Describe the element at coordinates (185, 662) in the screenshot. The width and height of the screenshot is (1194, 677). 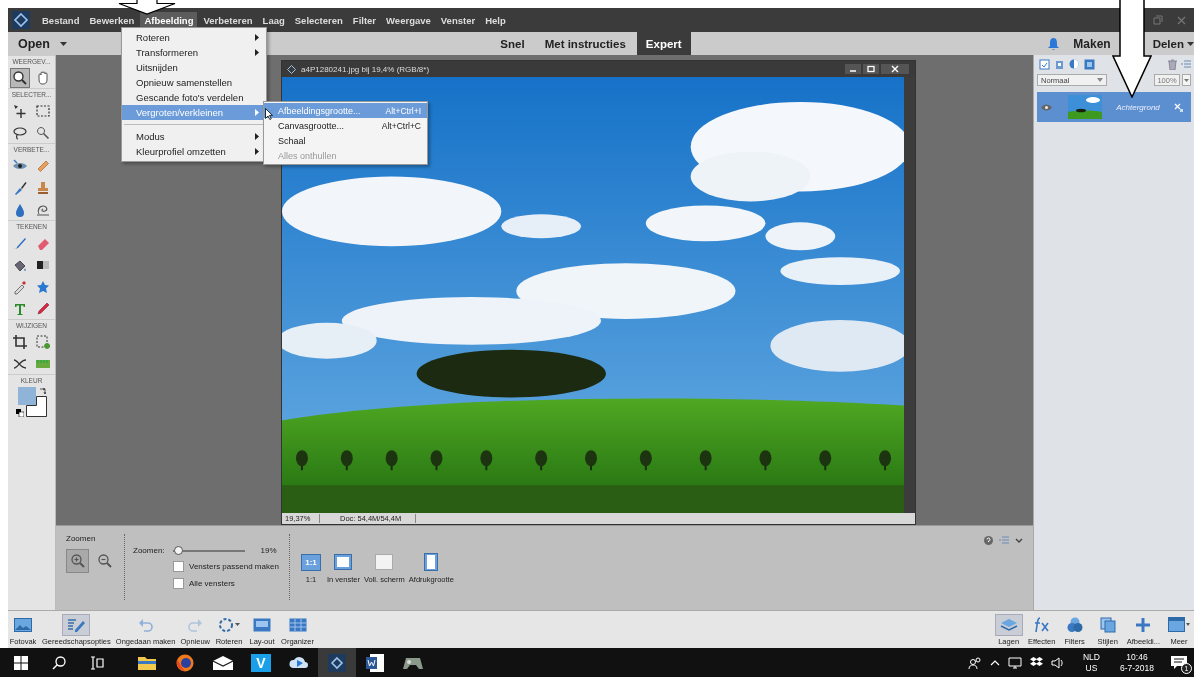
I see `browser-icon` at that location.